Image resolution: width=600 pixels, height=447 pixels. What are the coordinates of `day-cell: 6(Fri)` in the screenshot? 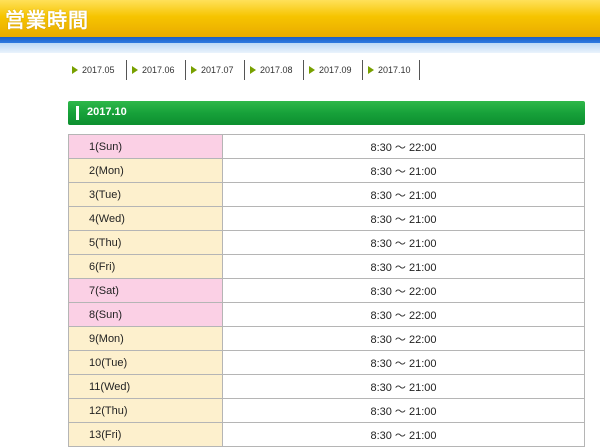 It's located at (145, 266).